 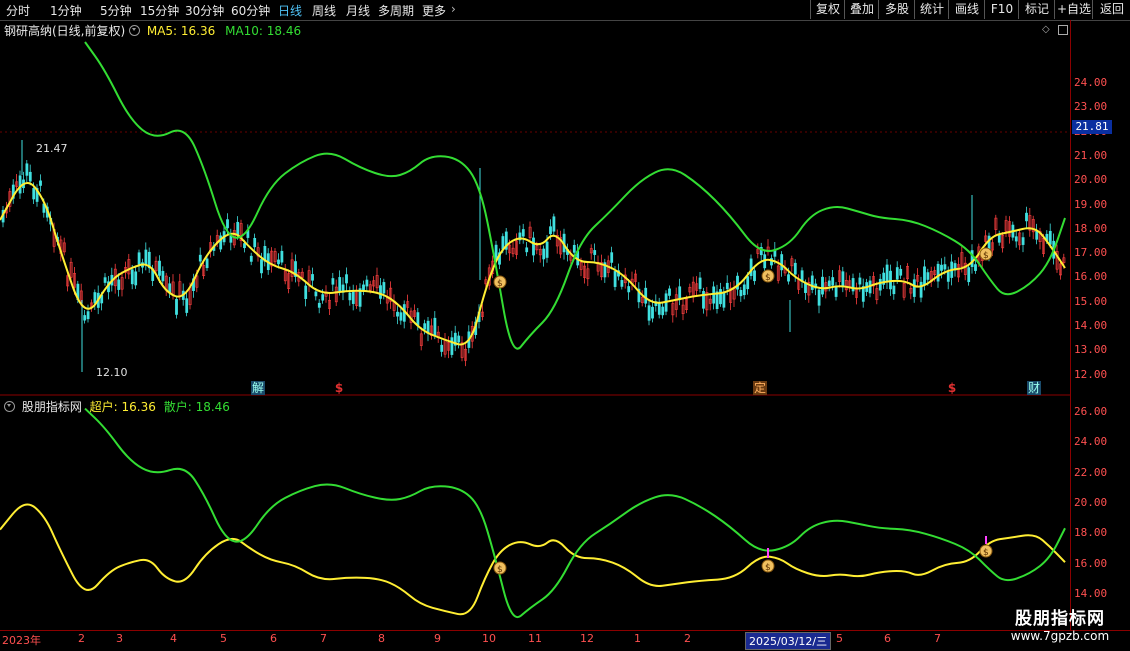 What do you see at coordinates (1092, 127) in the screenshot?
I see `current-price-tag: 21.81` at bounding box center [1092, 127].